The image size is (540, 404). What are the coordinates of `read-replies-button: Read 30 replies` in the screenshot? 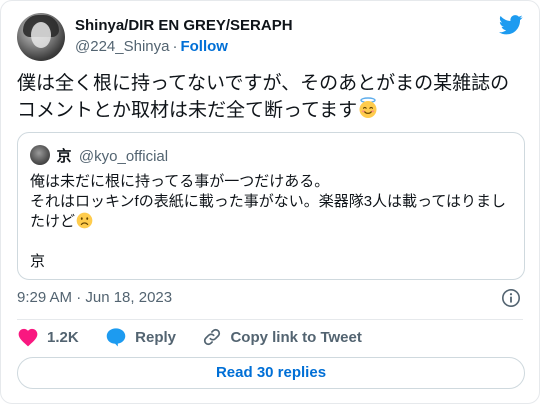 It's located at (271, 373).